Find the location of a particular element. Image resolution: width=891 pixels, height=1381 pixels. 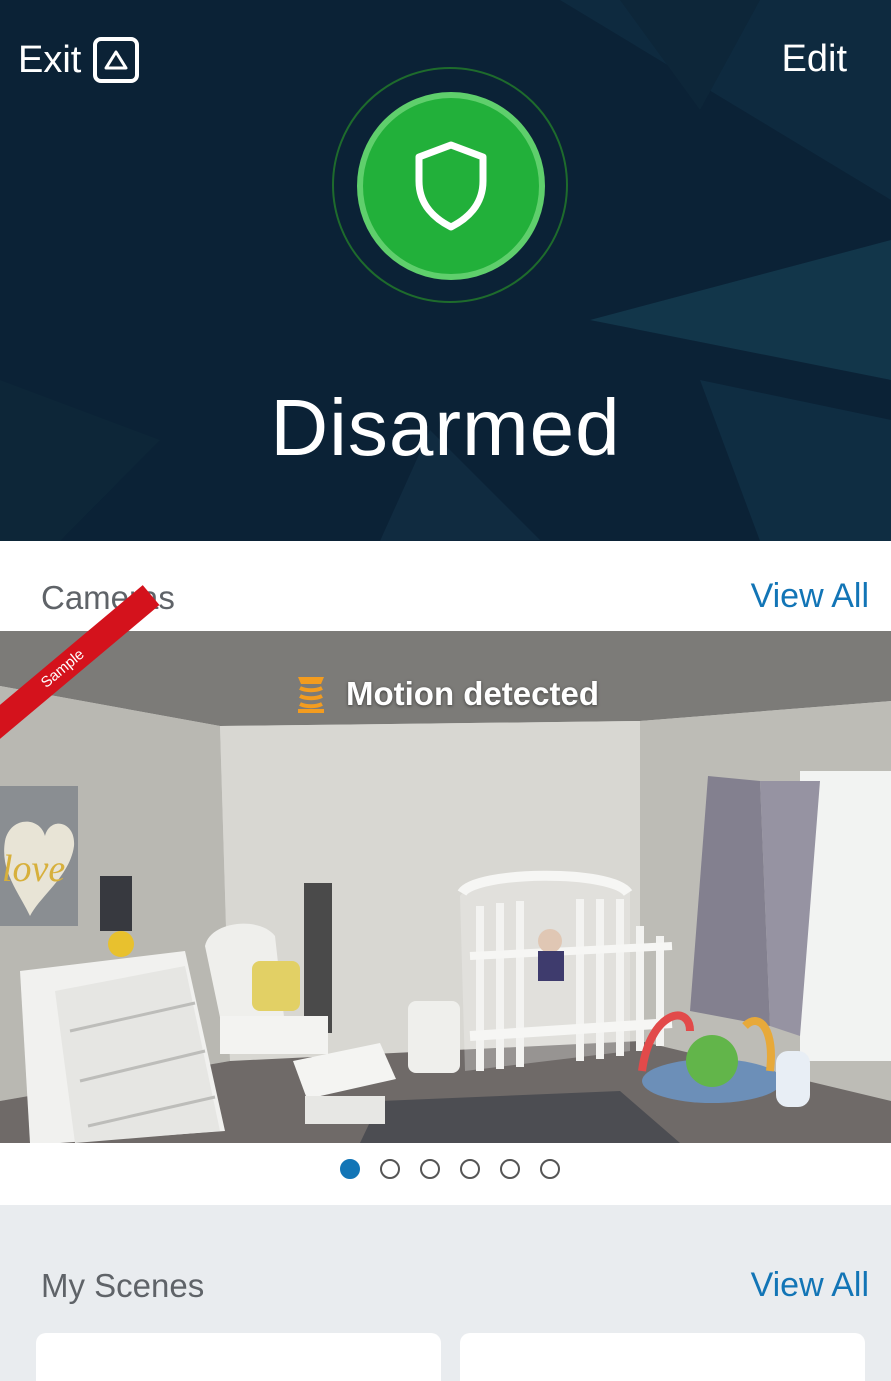

motion-text: Motion detected is located at coordinates (472, 693).